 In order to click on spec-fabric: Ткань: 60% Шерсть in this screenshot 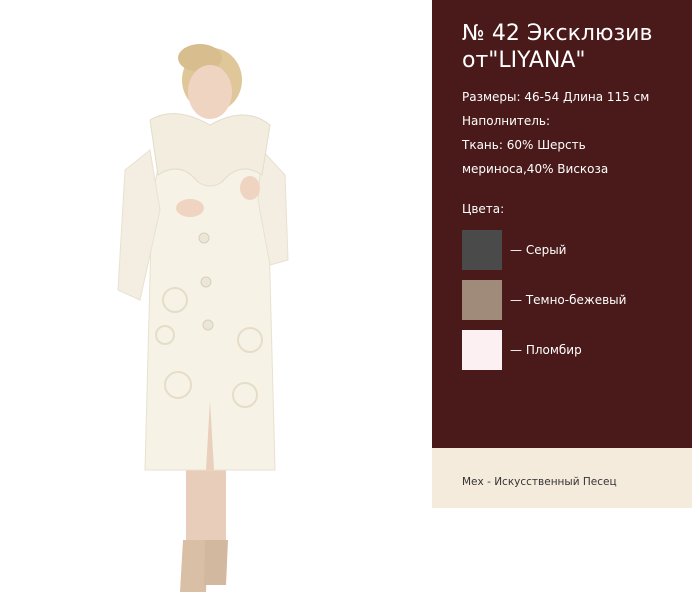, I will do `click(524, 145)`.